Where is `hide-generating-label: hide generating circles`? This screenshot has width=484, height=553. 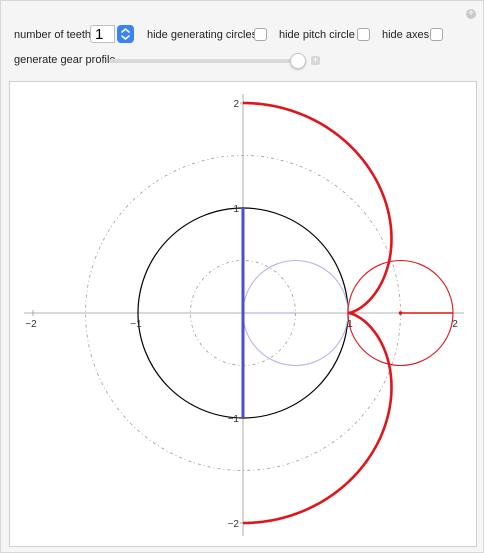
hide-generating-label: hide generating circles is located at coordinates (202, 35).